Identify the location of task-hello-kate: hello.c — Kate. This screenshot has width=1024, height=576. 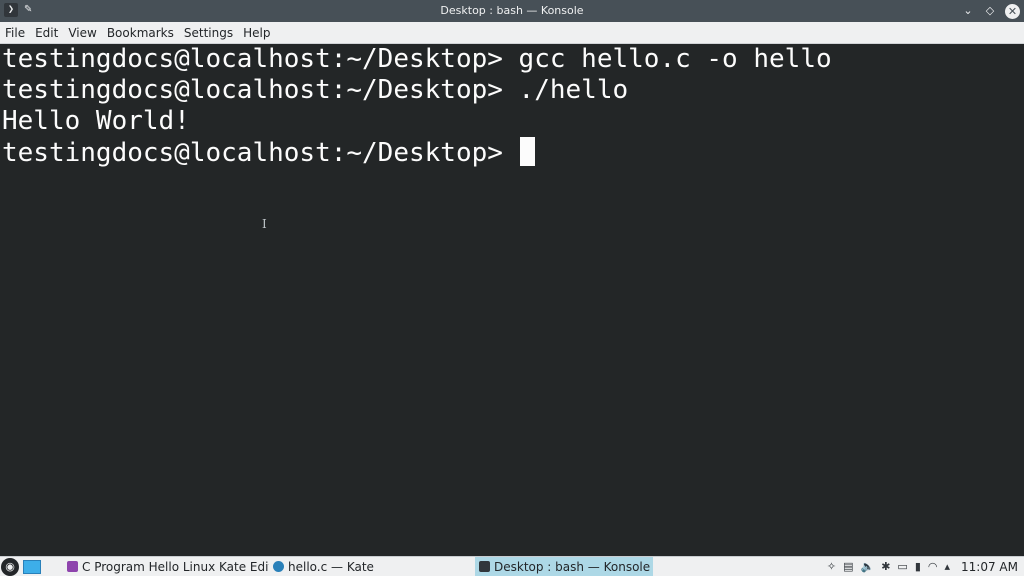
(372, 566).